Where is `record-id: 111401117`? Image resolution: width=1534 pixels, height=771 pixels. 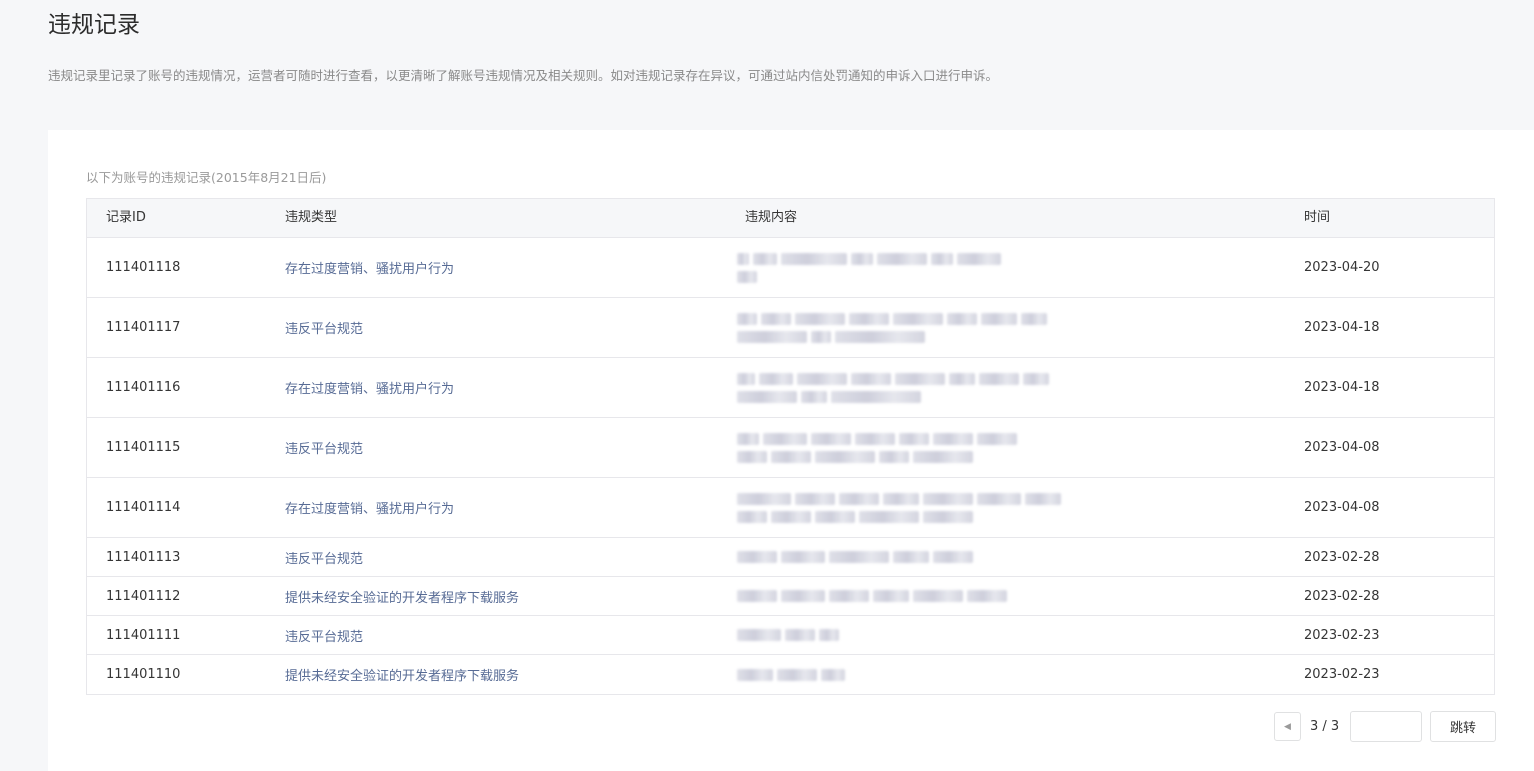 record-id: 111401117 is located at coordinates (143, 327).